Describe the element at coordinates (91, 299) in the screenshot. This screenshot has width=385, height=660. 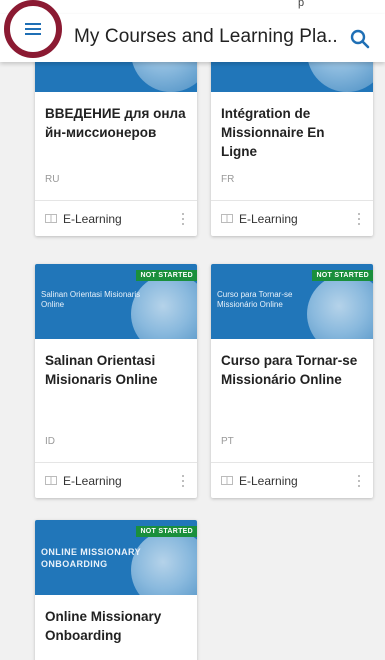
I see `banner-text: Salinan Orientasi Misionaris Online` at that location.